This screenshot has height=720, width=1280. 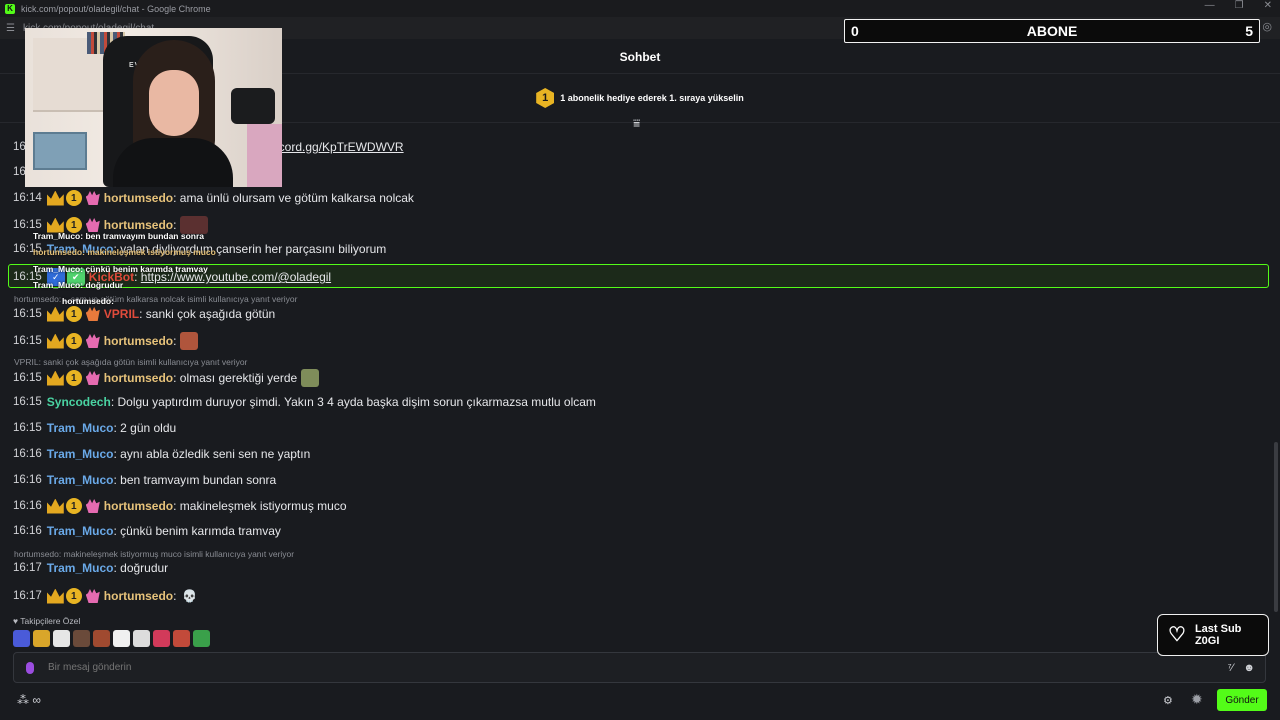 I want to click on chat-message: 16:17 1 hortumsedo: 💀, so click(x=105, y=596).